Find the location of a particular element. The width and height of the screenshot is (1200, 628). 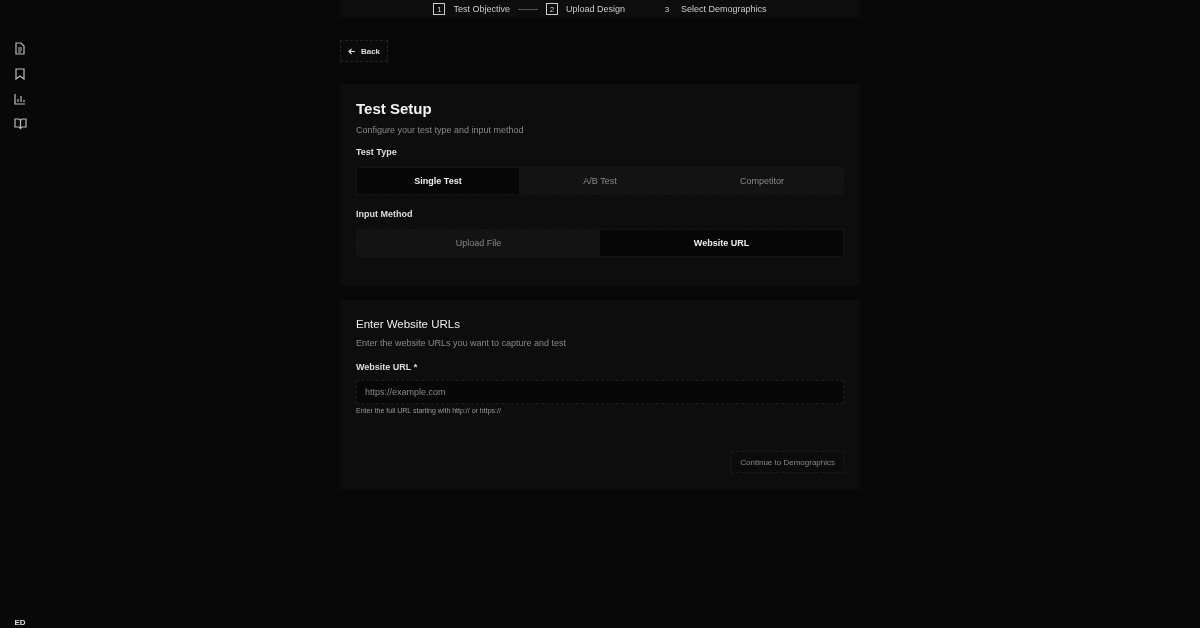

card-subtitle: Enter the website URLs you want to capture and test is located at coordinates (462, 343).